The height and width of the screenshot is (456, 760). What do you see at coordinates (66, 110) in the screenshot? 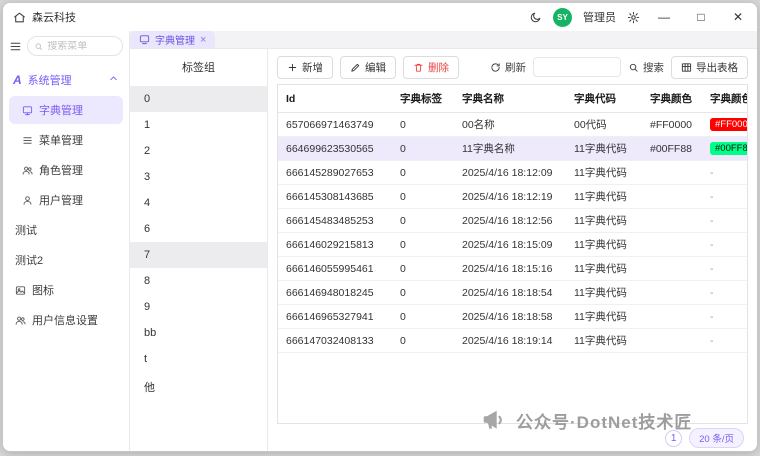
I see `sidebar-item-dictionary: 字典管理` at bounding box center [66, 110].